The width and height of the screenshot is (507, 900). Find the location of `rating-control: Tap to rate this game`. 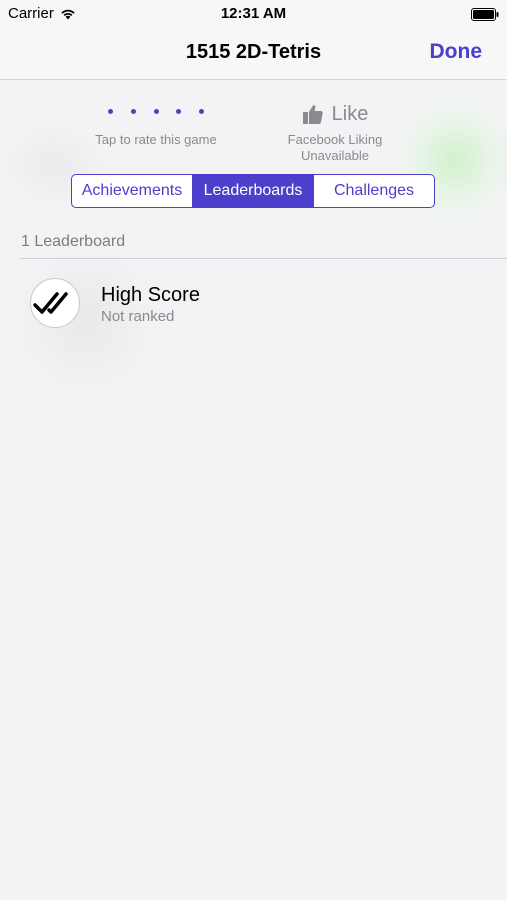

rating-control: Tap to rate this game is located at coordinates (156, 122).